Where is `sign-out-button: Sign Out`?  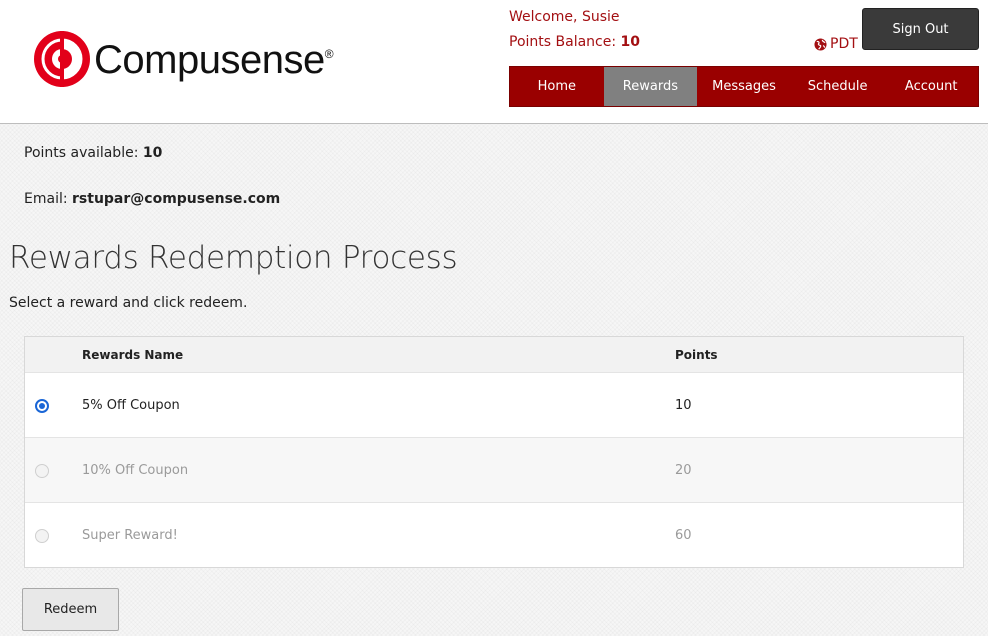 sign-out-button: Sign Out is located at coordinates (920, 29).